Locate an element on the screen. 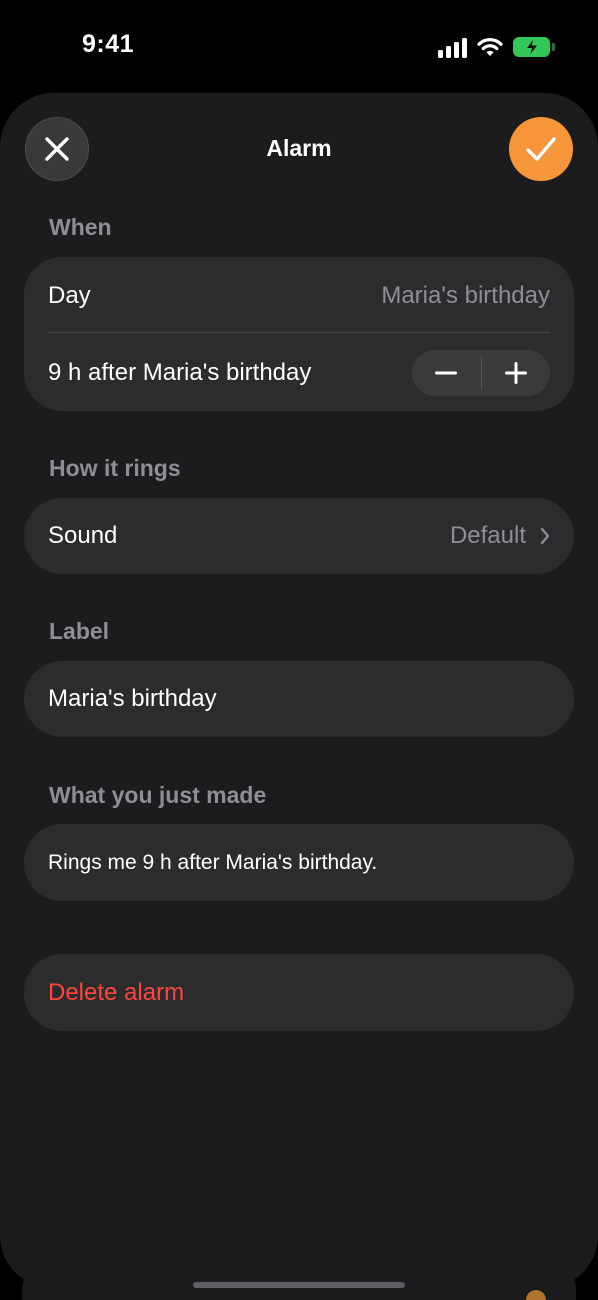 This screenshot has width=598, height=1300. battery-charging-icon is located at coordinates (534, 47).